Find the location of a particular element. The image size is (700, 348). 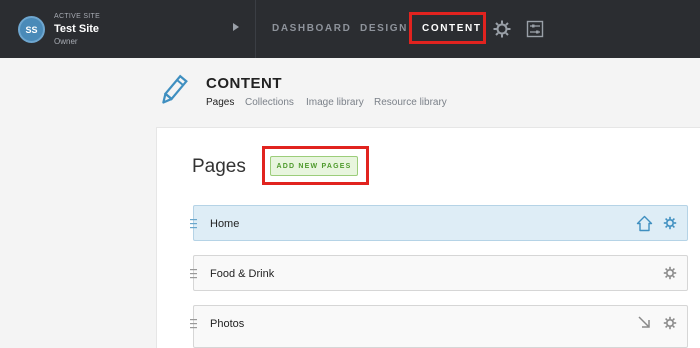

subnav-image-library: Image library is located at coordinates (335, 102).